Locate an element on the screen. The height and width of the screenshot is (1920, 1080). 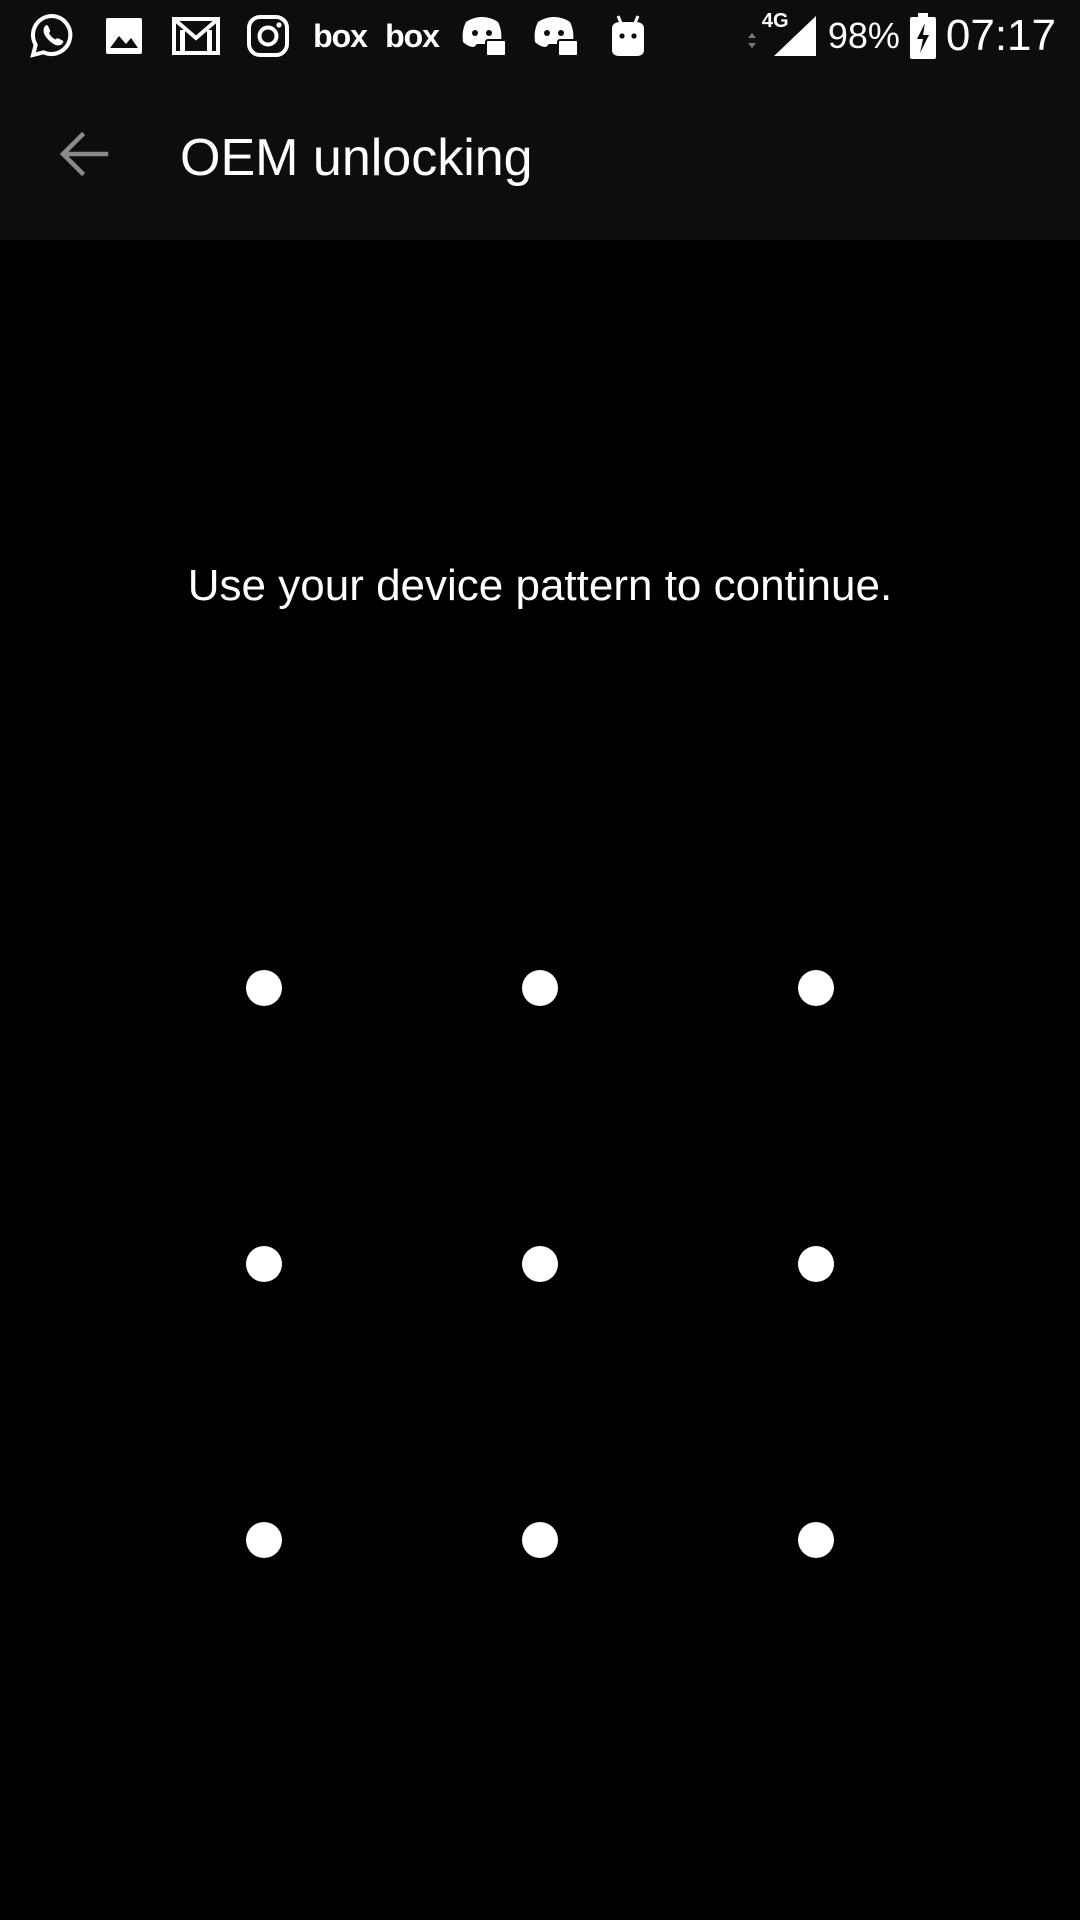
signal-indicator: 4G is located at coordinates (780, 35).